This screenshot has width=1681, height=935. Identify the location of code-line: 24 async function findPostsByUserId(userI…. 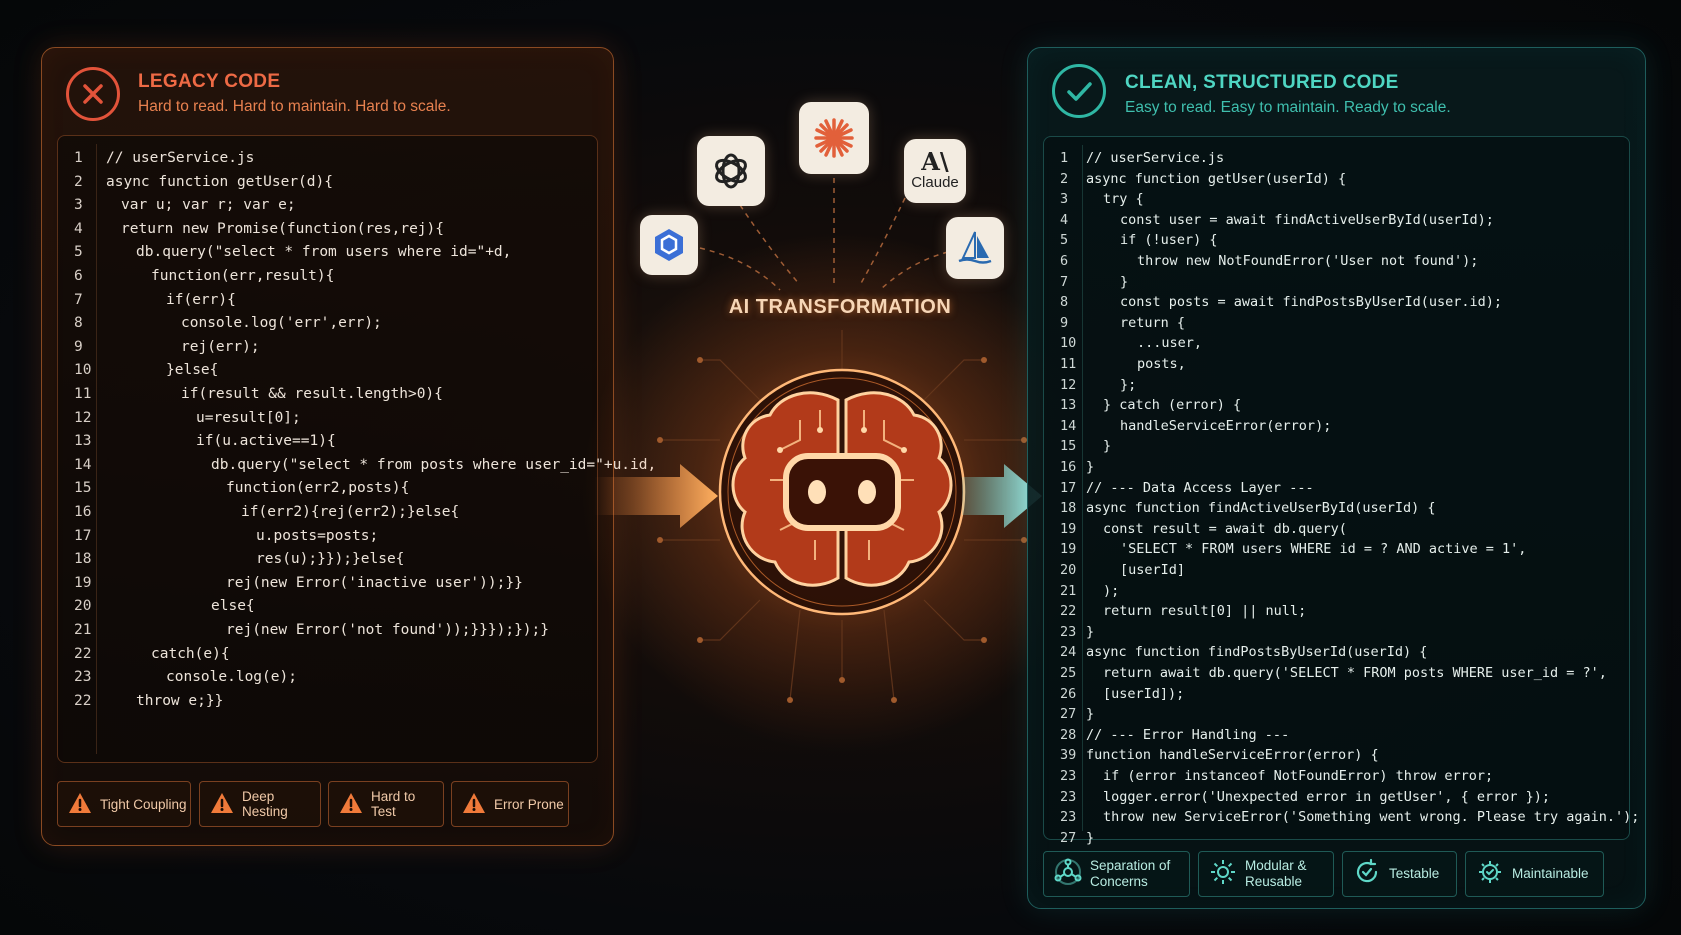
(1336, 652).